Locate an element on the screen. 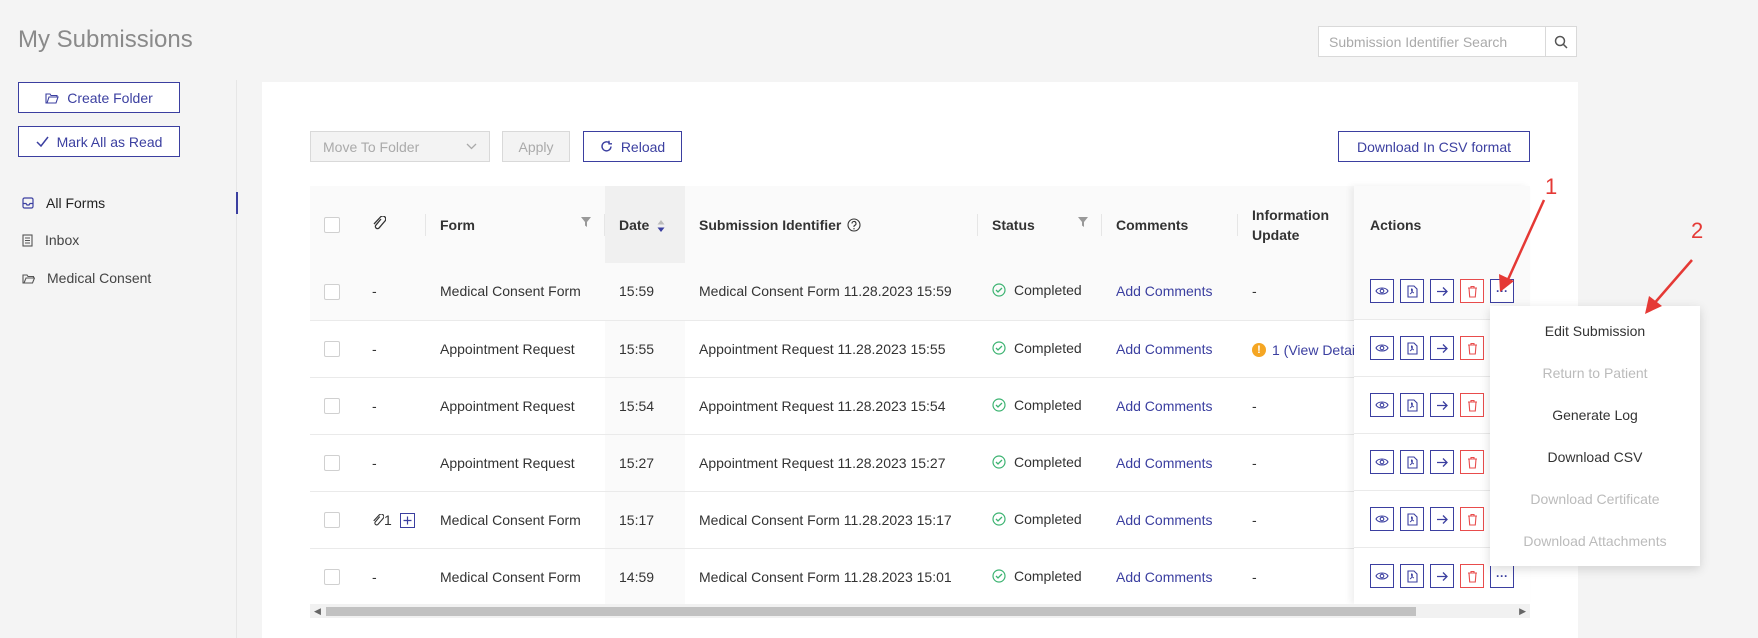  header-submission-identifier: Submission Identifier is located at coordinates (831, 224).